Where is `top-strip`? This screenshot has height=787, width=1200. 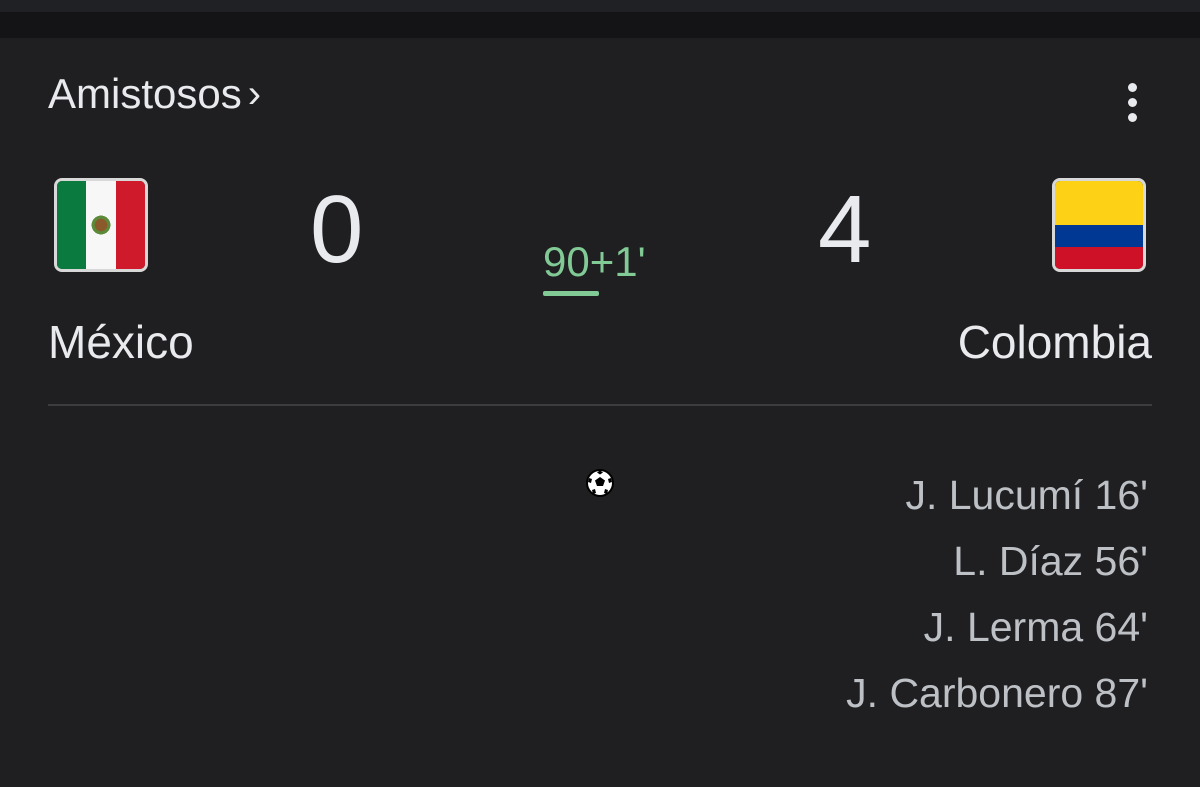
top-strip is located at coordinates (600, 25).